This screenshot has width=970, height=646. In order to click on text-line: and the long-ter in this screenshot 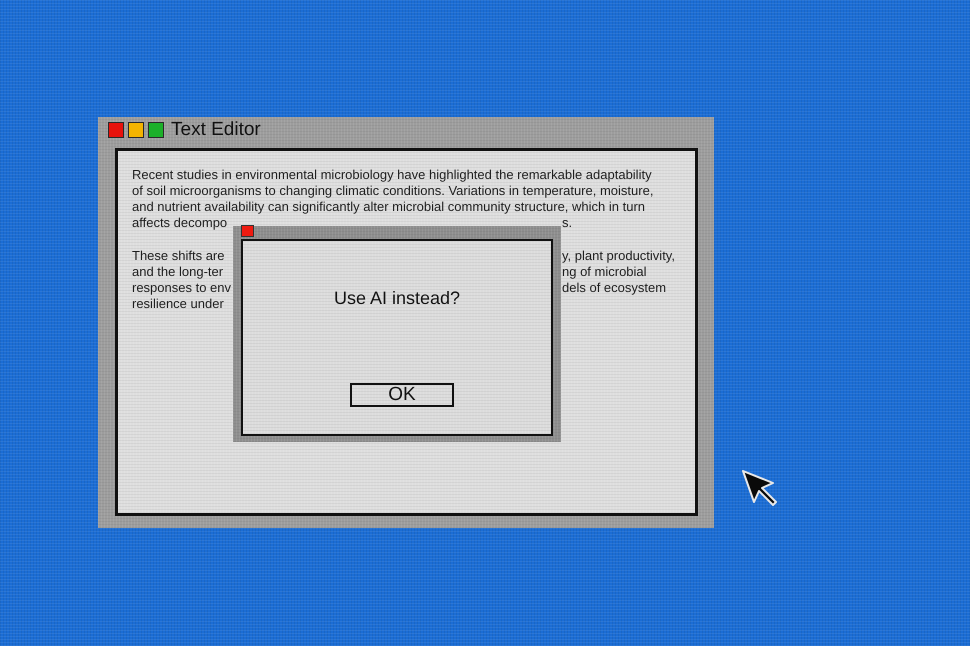, I will do `click(178, 272)`.